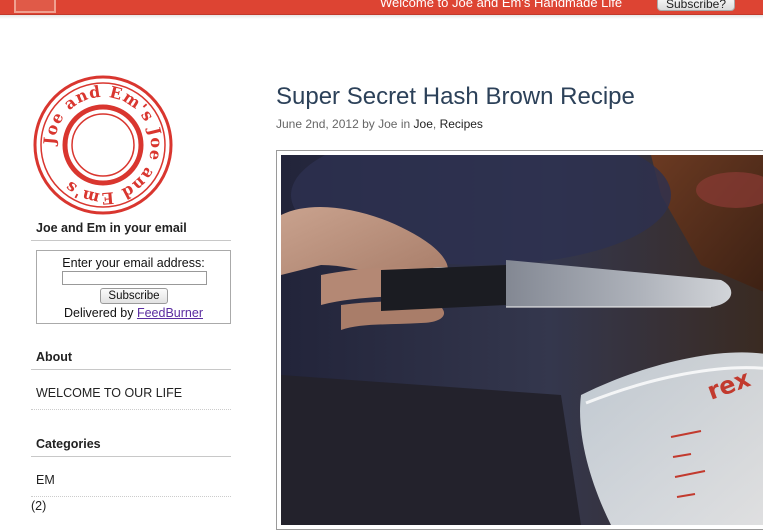 This screenshot has width=763, height=530. What do you see at coordinates (99, 313) in the screenshot?
I see `delivered-prefix: Delivered by` at bounding box center [99, 313].